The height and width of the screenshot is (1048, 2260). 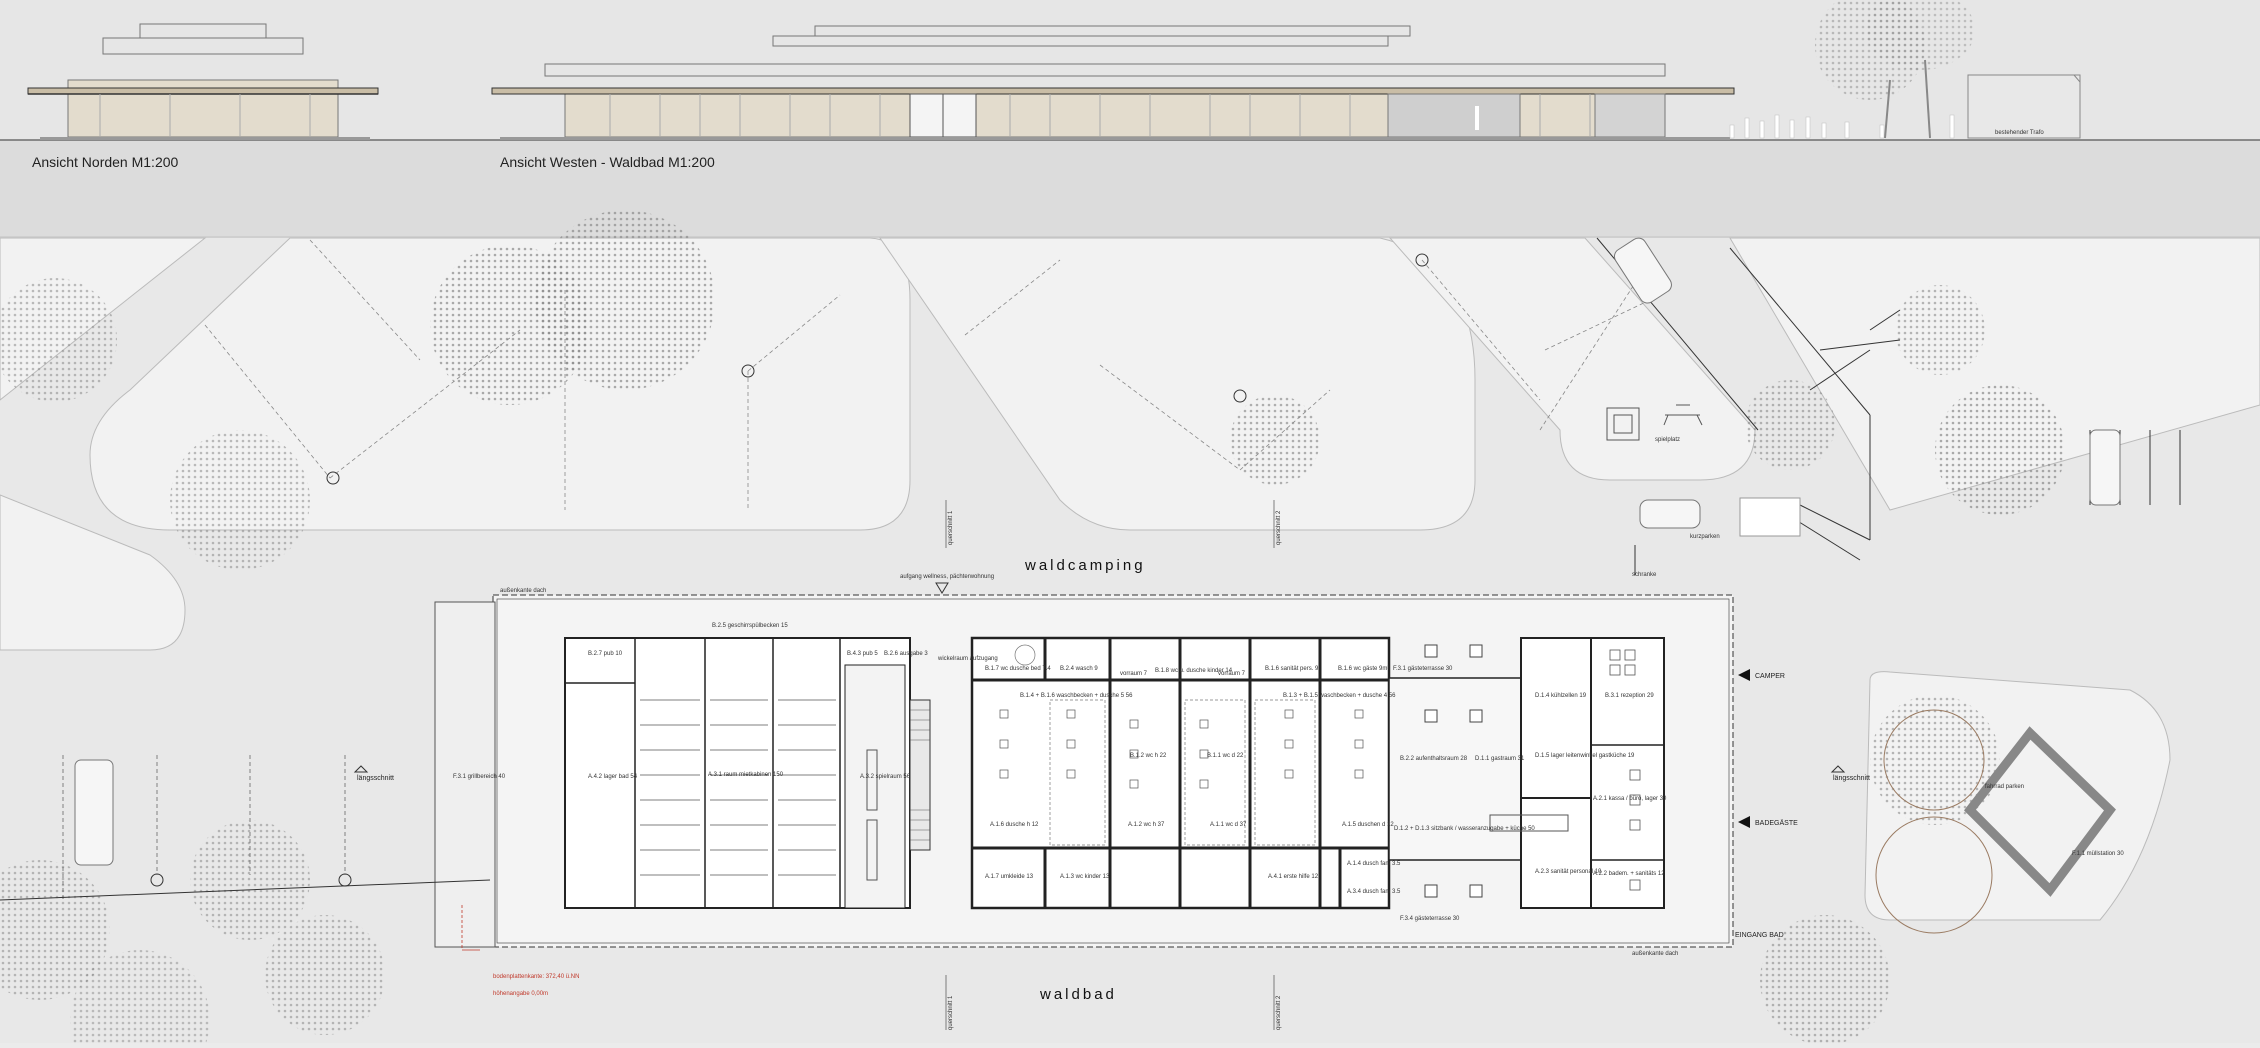 What do you see at coordinates (1667, 440) in the screenshot?
I see `spielplatz-label: spielplatz` at bounding box center [1667, 440].